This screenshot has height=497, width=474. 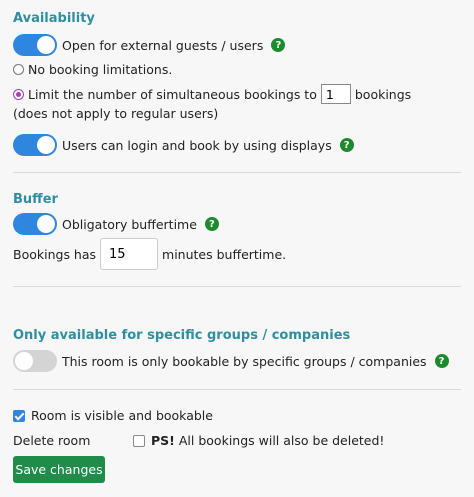 I want to click on groups-restrict-toggle, so click(x=35, y=361).